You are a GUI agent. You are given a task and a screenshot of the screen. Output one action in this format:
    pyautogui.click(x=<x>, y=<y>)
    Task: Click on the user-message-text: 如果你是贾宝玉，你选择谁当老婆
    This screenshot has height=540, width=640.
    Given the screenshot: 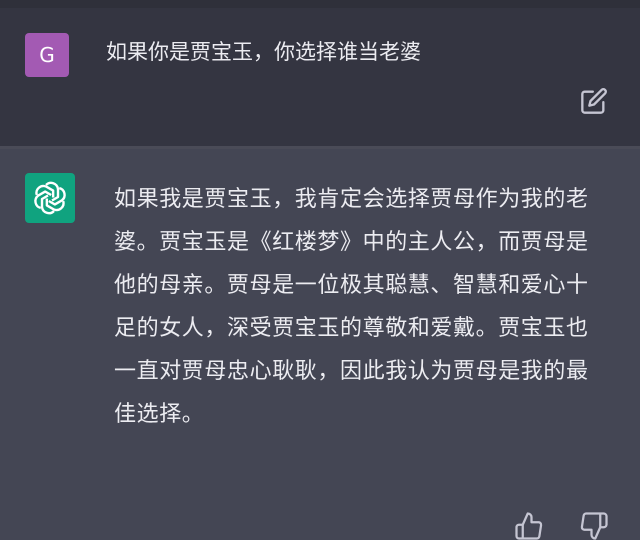 What is the action you would take?
    pyautogui.click(x=263, y=52)
    